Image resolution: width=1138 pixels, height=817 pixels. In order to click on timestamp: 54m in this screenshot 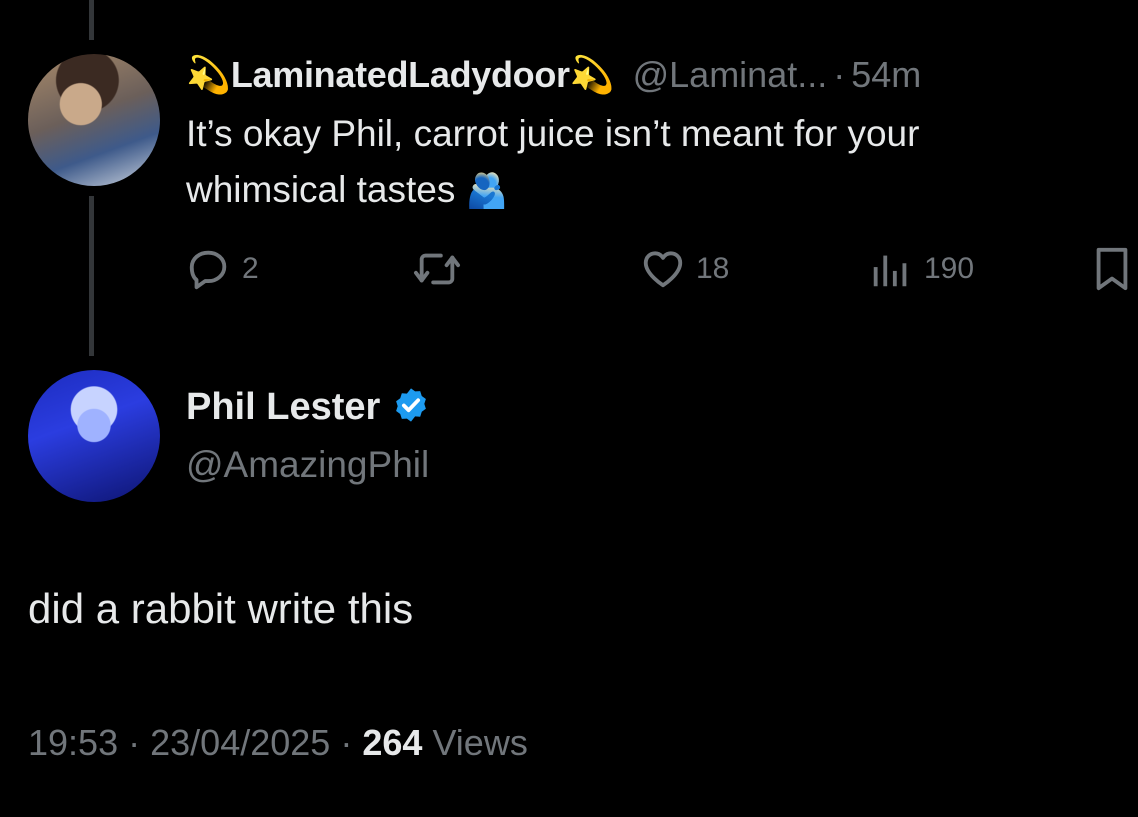, I will do `click(886, 75)`.